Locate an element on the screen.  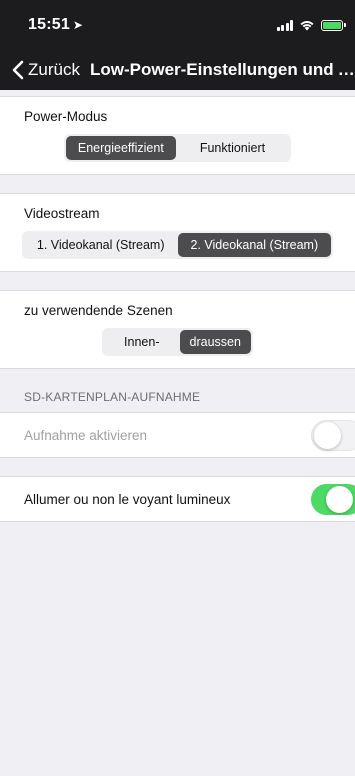
videostream-label: Videostream is located at coordinates (62, 213).